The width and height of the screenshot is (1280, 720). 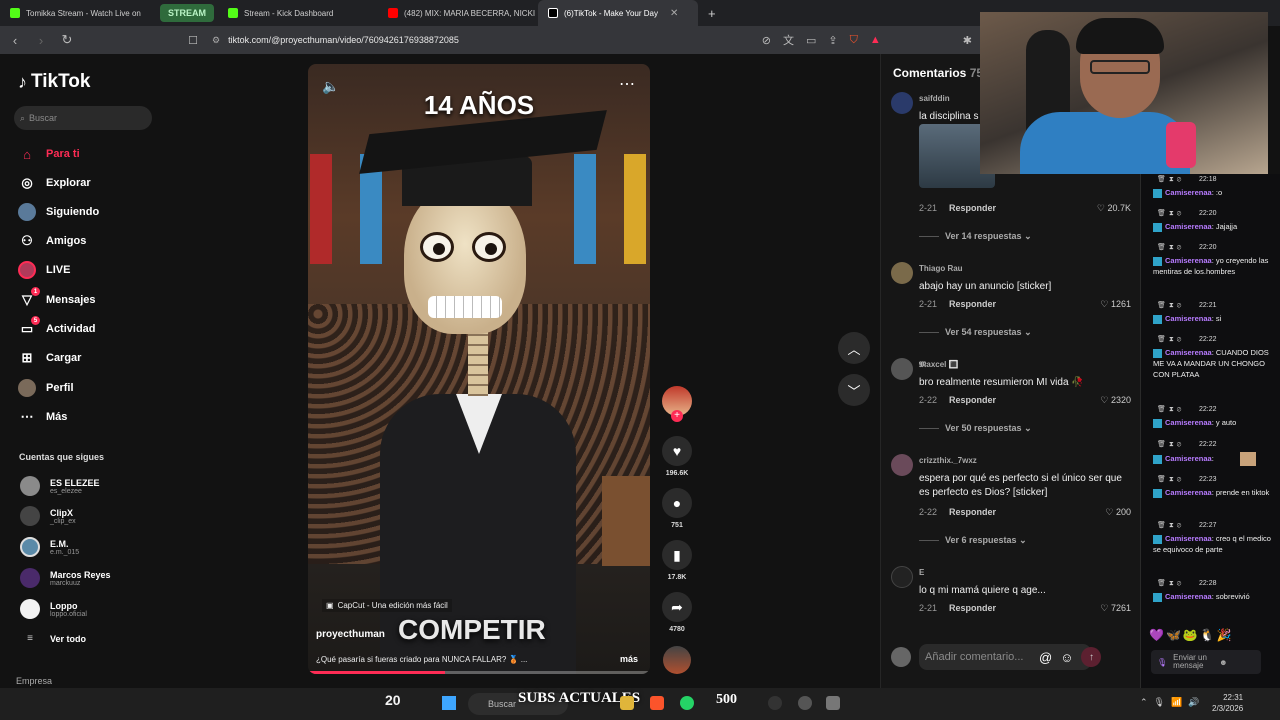 I want to click on video-author: proyecthuman, so click(x=350, y=634).